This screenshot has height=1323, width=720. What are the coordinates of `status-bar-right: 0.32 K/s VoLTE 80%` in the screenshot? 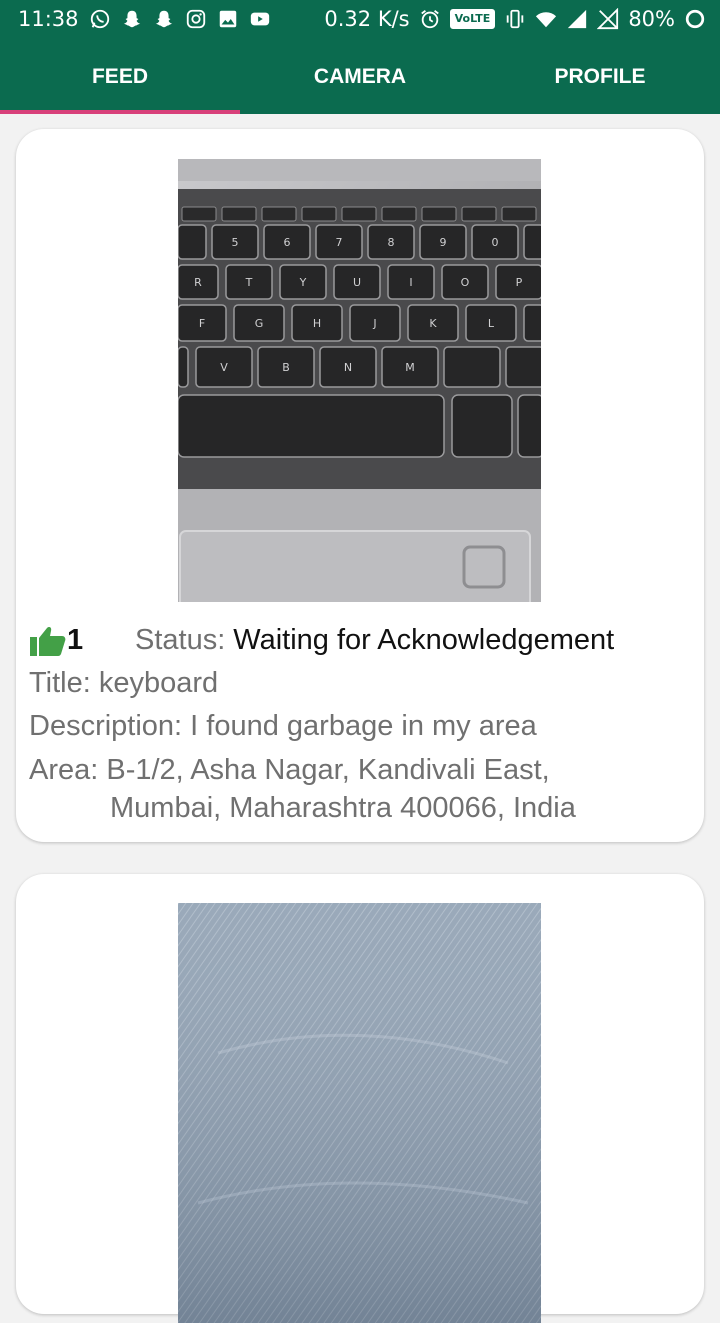 It's located at (515, 19).